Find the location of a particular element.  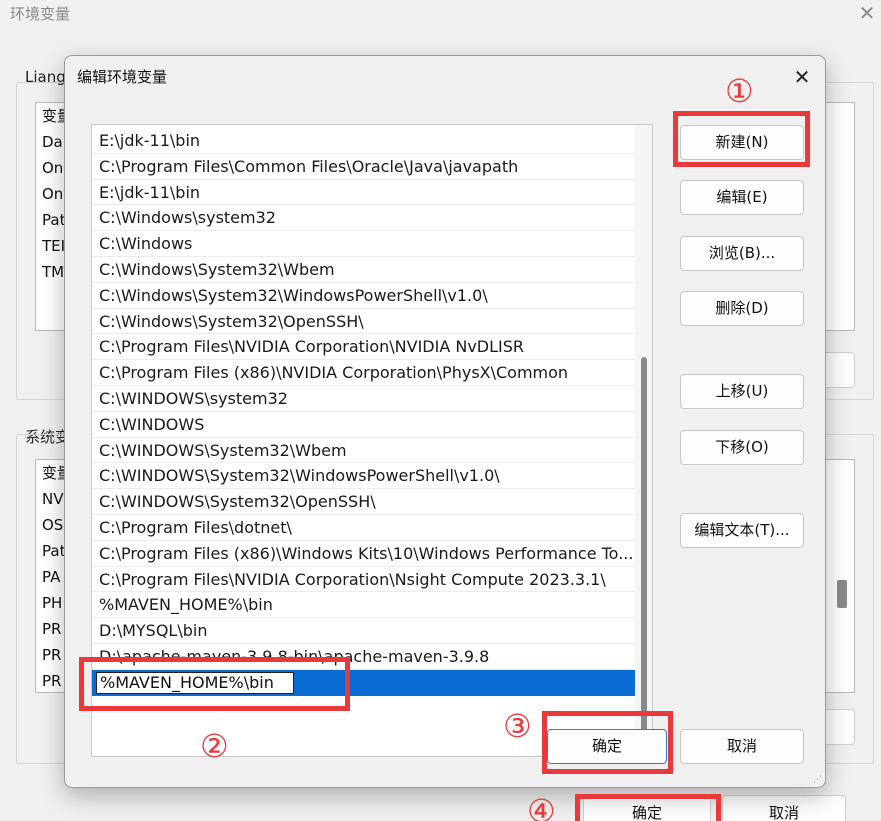

bg-close-icon: ✕ is located at coordinates (867, 13).